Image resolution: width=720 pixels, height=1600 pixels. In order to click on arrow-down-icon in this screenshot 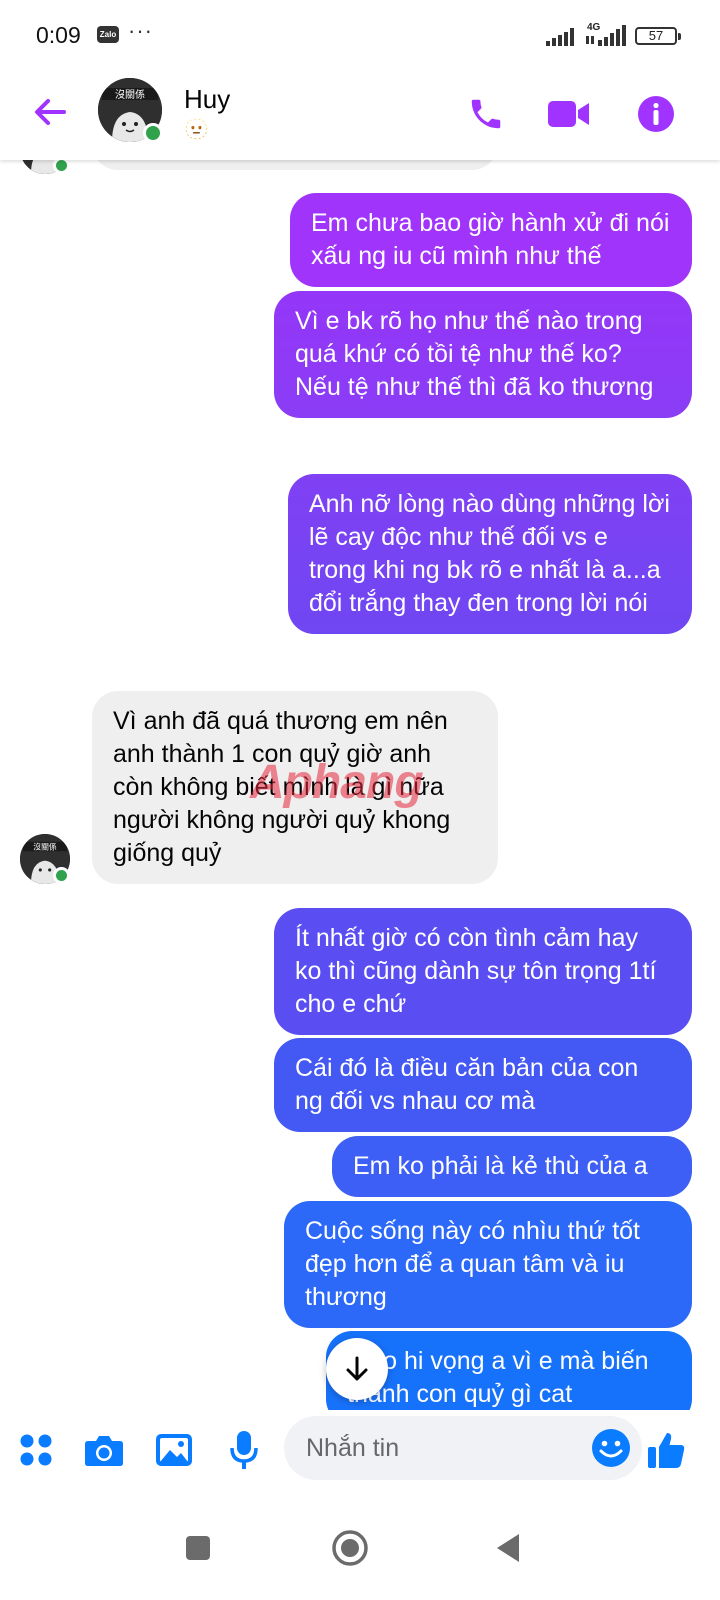, I will do `click(357, 1368)`.